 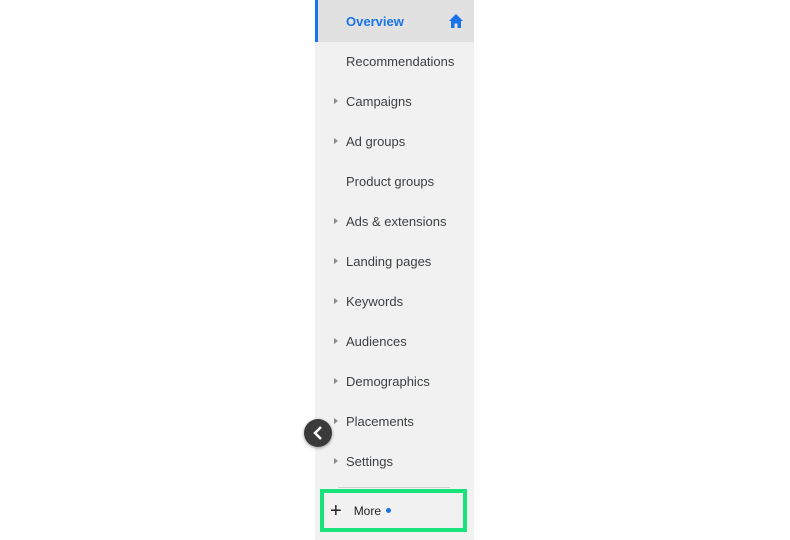 What do you see at coordinates (394, 487) in the screenshot?
I see `divider` at bounding box center [394, 487].